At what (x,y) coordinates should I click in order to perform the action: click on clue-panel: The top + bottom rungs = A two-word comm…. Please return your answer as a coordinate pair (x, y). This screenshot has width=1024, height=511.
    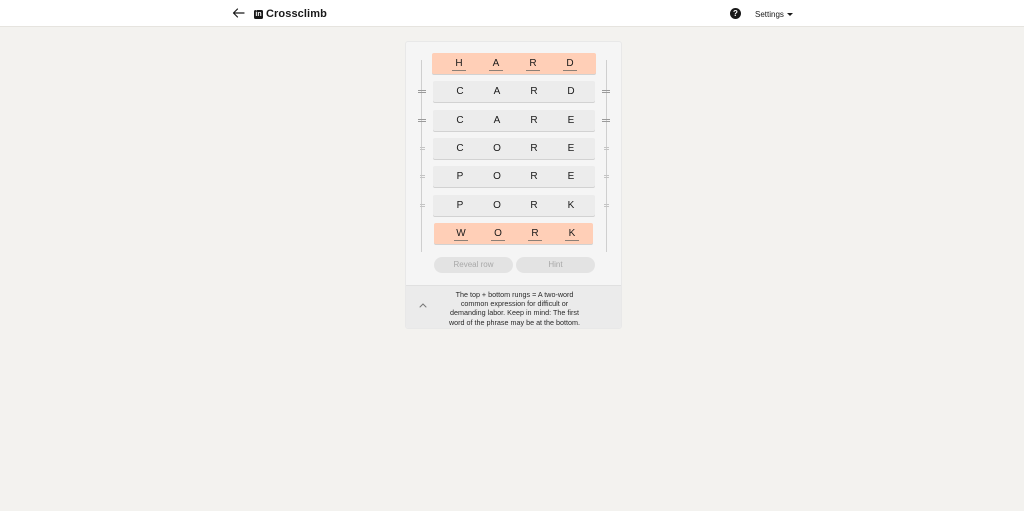
    Looking at the image, I should click on (513, 306).